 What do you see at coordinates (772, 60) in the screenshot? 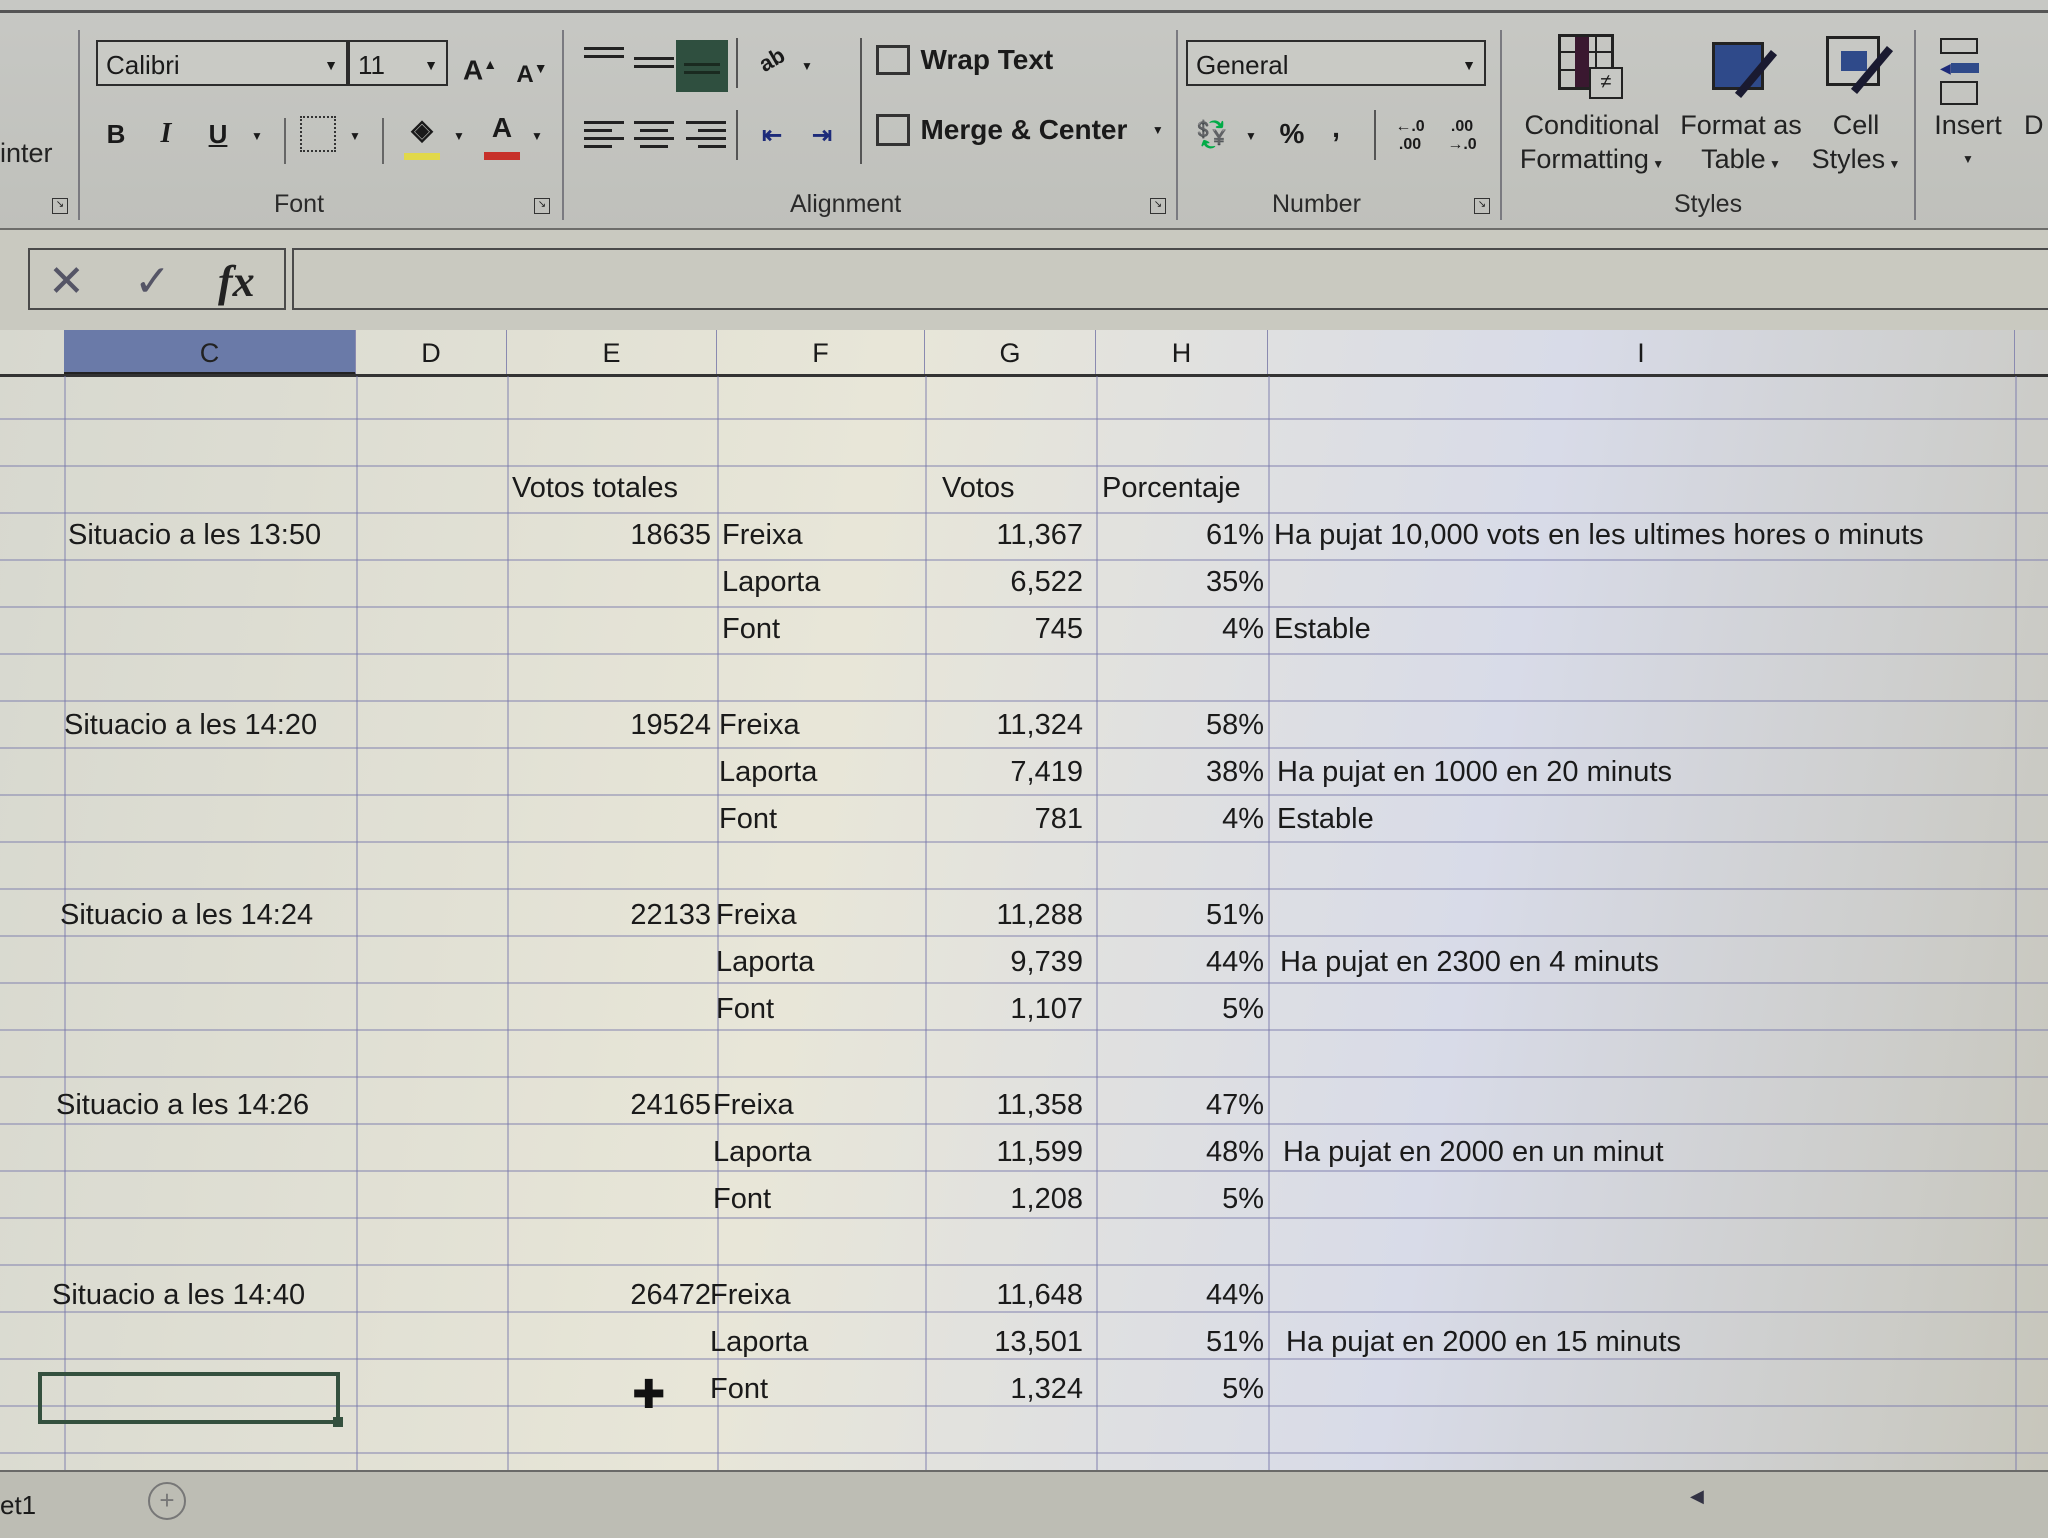
I see `orientation-icon: ab` at bounding box center [772, 60].